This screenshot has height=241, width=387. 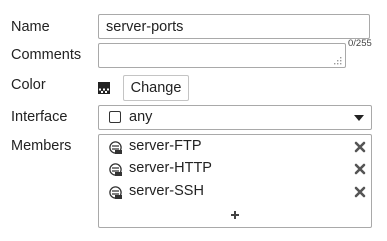 I want to click on caret-down-icon, so click(x=359, y=118).